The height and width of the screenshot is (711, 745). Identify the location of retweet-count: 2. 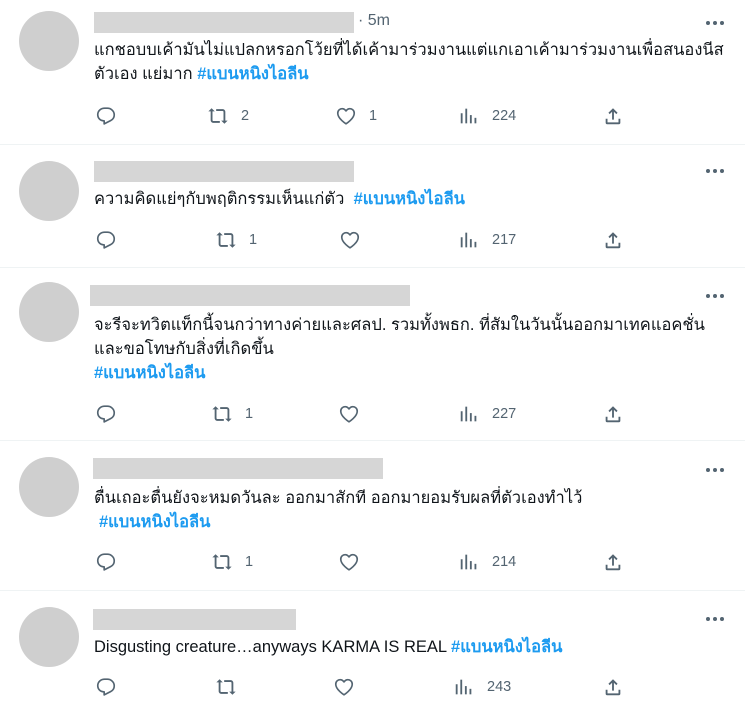
(245, 116).